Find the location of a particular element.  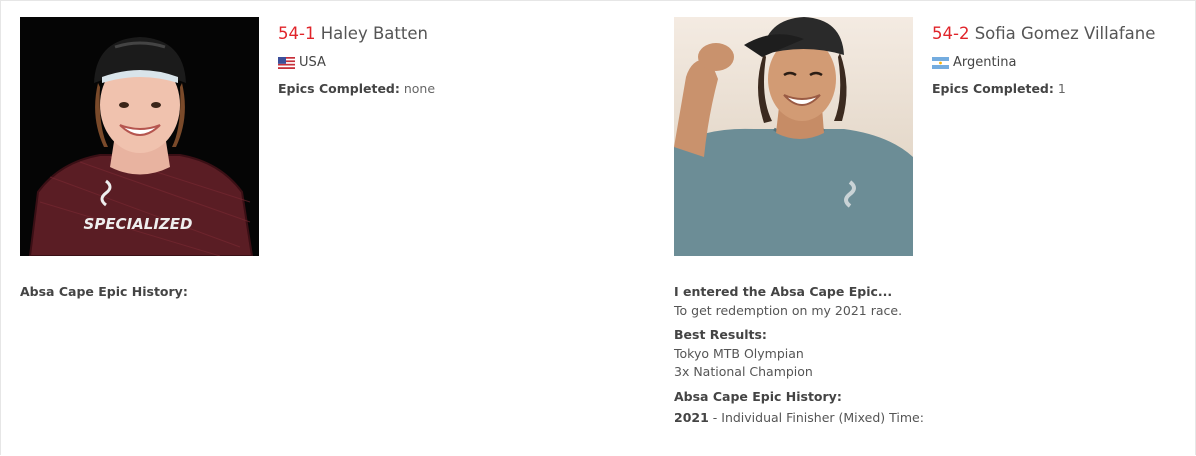

history-text: - Individual Finisher (Mixed) Time: is located at coordinates (816, 417).